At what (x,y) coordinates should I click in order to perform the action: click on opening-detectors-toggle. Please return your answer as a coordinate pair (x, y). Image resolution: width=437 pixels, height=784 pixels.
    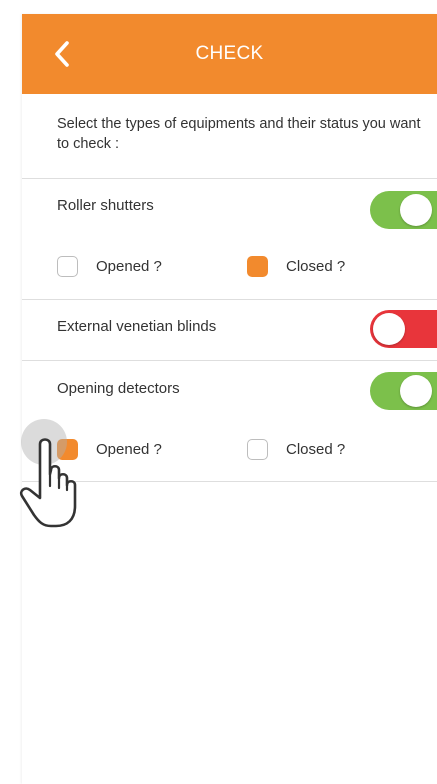
    Looking at the image, I should click on (403, 391).